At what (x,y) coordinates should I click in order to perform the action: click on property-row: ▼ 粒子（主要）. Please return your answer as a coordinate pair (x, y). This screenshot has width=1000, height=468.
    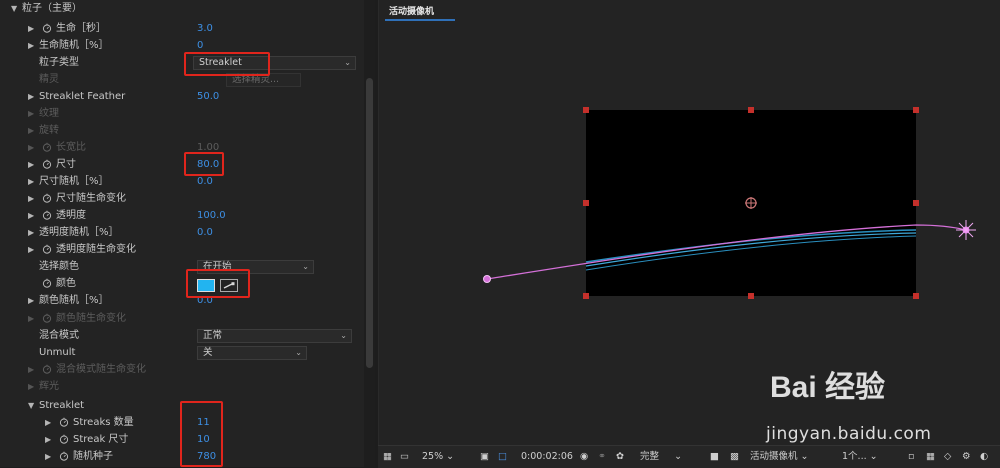
    Looking at the image, I should click on (180, 8).